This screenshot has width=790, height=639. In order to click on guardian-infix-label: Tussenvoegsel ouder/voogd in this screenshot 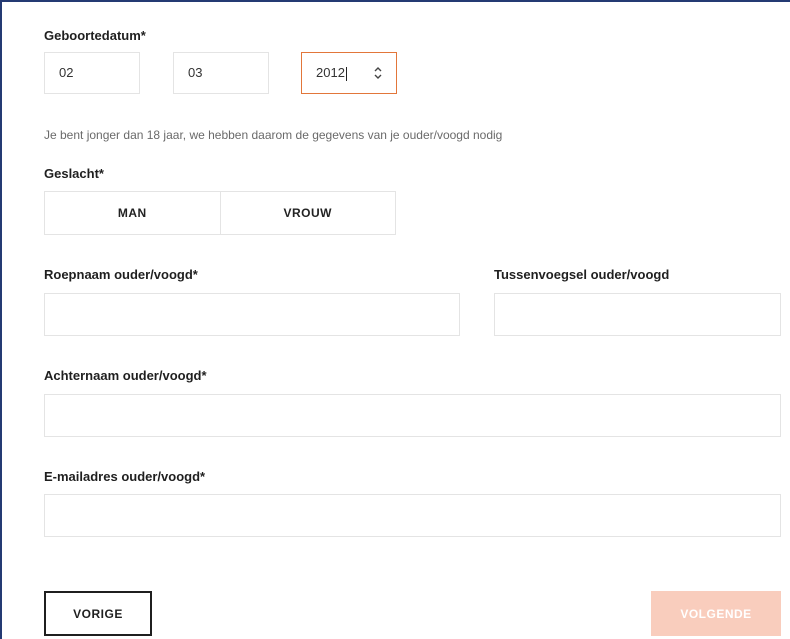, I will do `click(582, 274)`.